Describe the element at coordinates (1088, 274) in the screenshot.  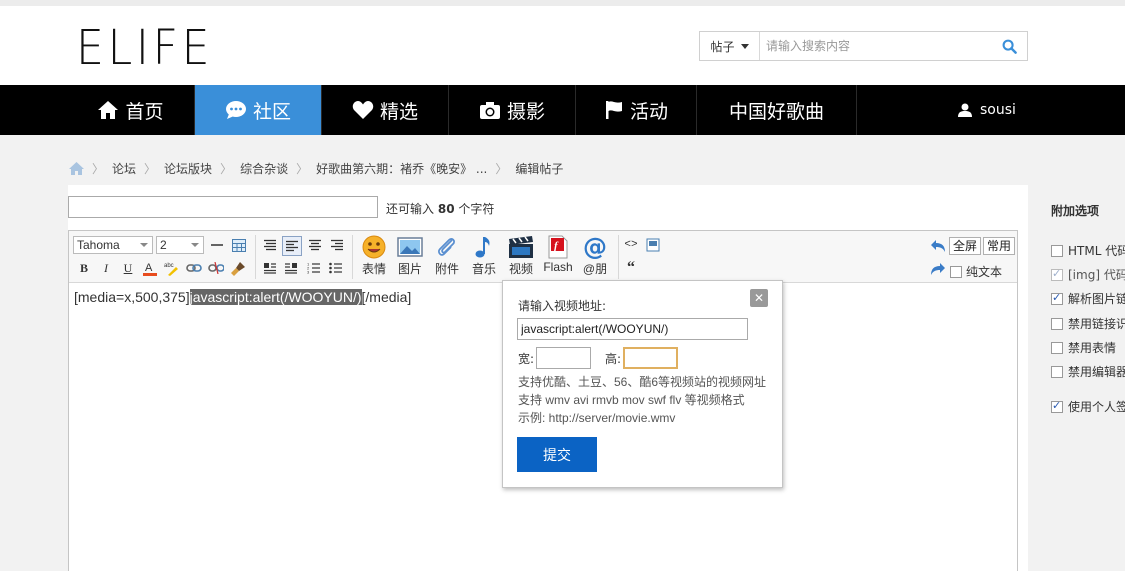
I see `option-img-code: [img] 代码` at that location.